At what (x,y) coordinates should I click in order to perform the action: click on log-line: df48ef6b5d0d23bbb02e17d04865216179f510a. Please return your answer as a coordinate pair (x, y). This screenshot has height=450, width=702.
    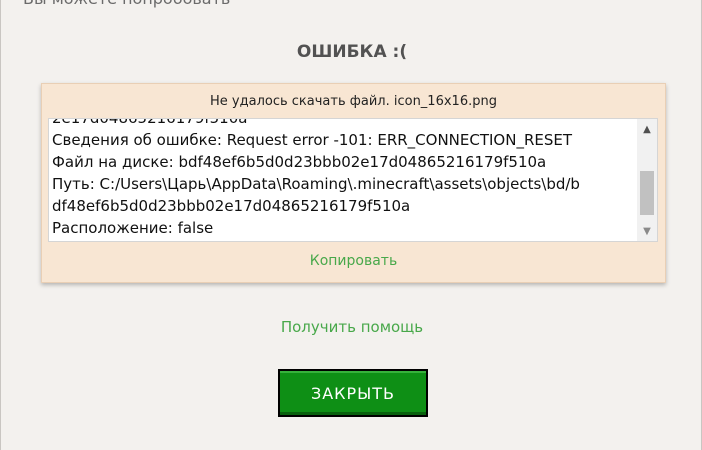
    Looking at the image, I should click on (231, 206).